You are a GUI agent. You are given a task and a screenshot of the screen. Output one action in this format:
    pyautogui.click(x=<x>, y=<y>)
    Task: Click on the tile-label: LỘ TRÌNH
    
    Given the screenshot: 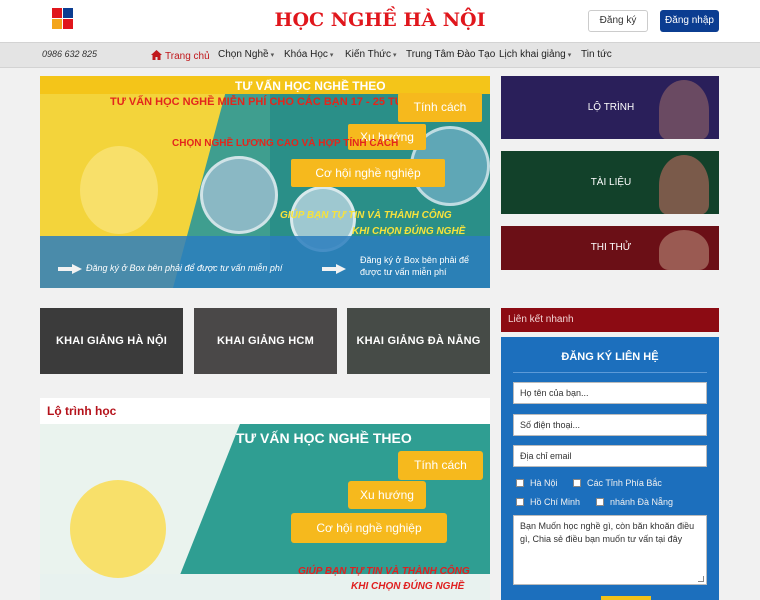 What is the action you would take?
    pyautogui.click(x=611, y=107)
    